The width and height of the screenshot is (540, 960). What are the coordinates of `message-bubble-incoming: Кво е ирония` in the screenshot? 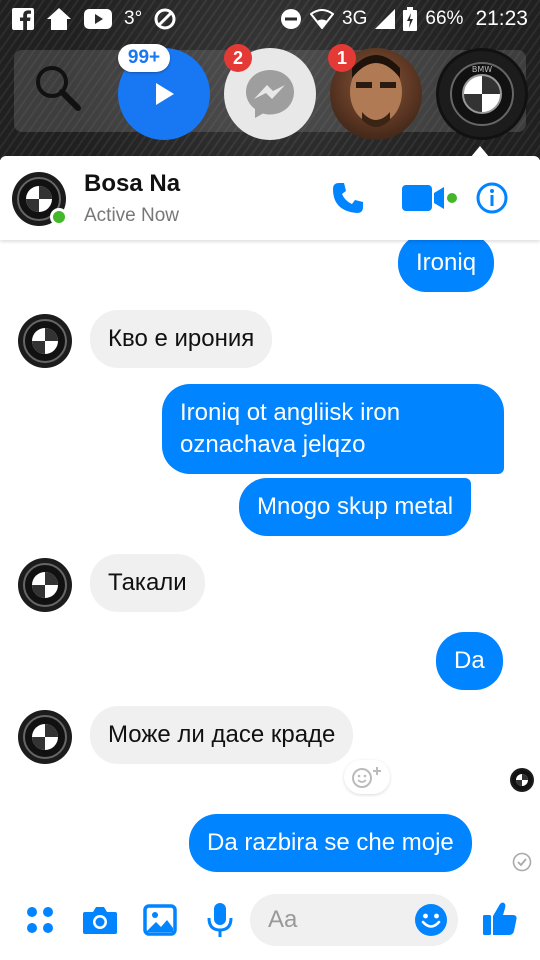 It's located at (181, 339).